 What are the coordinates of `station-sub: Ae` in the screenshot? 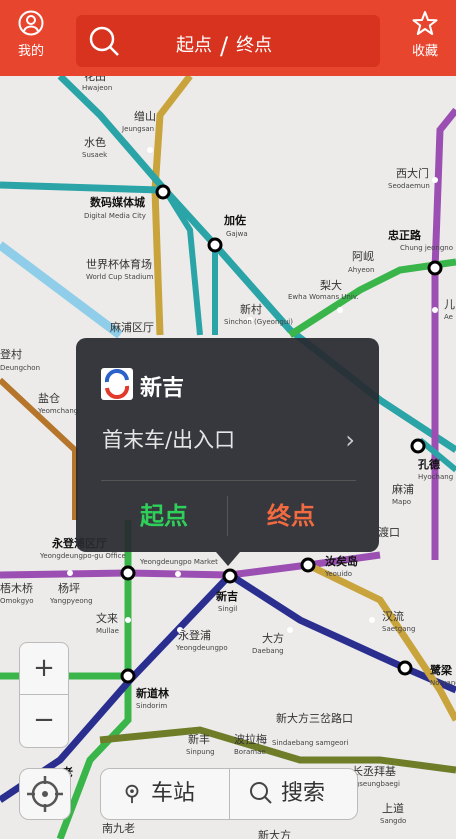 It's located at (448, 317).